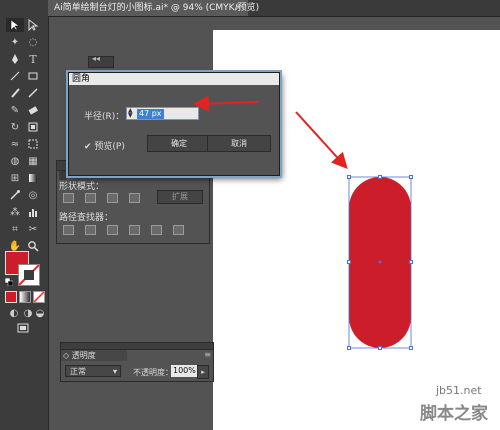 Image resolution: width=500 pixels, height=430 pixels. Describe the element at coordinates (33, 144) in the screenshot. I see `free-transform-tool-icon` at that location.